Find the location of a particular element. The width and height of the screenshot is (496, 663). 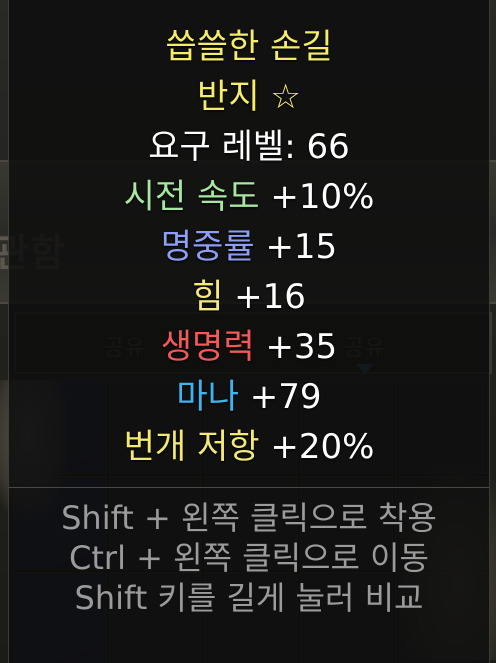

hint-move: Ctrl + 왼쪽 클릭으로 이동 is located at coordinates (249, 558).